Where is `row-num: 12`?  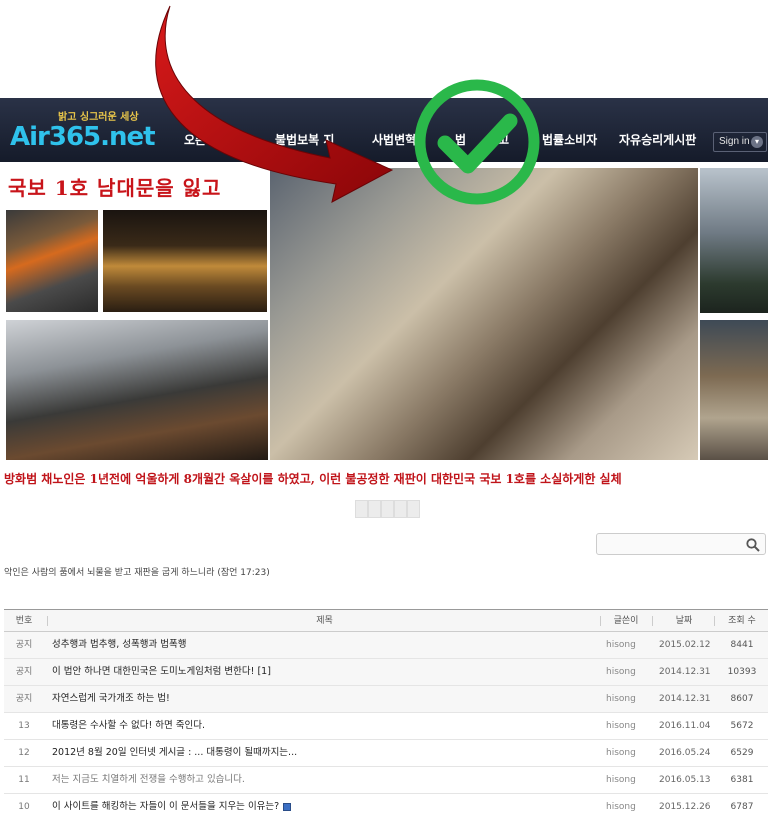
row-num: 12 is located at coordinates (24, 753).